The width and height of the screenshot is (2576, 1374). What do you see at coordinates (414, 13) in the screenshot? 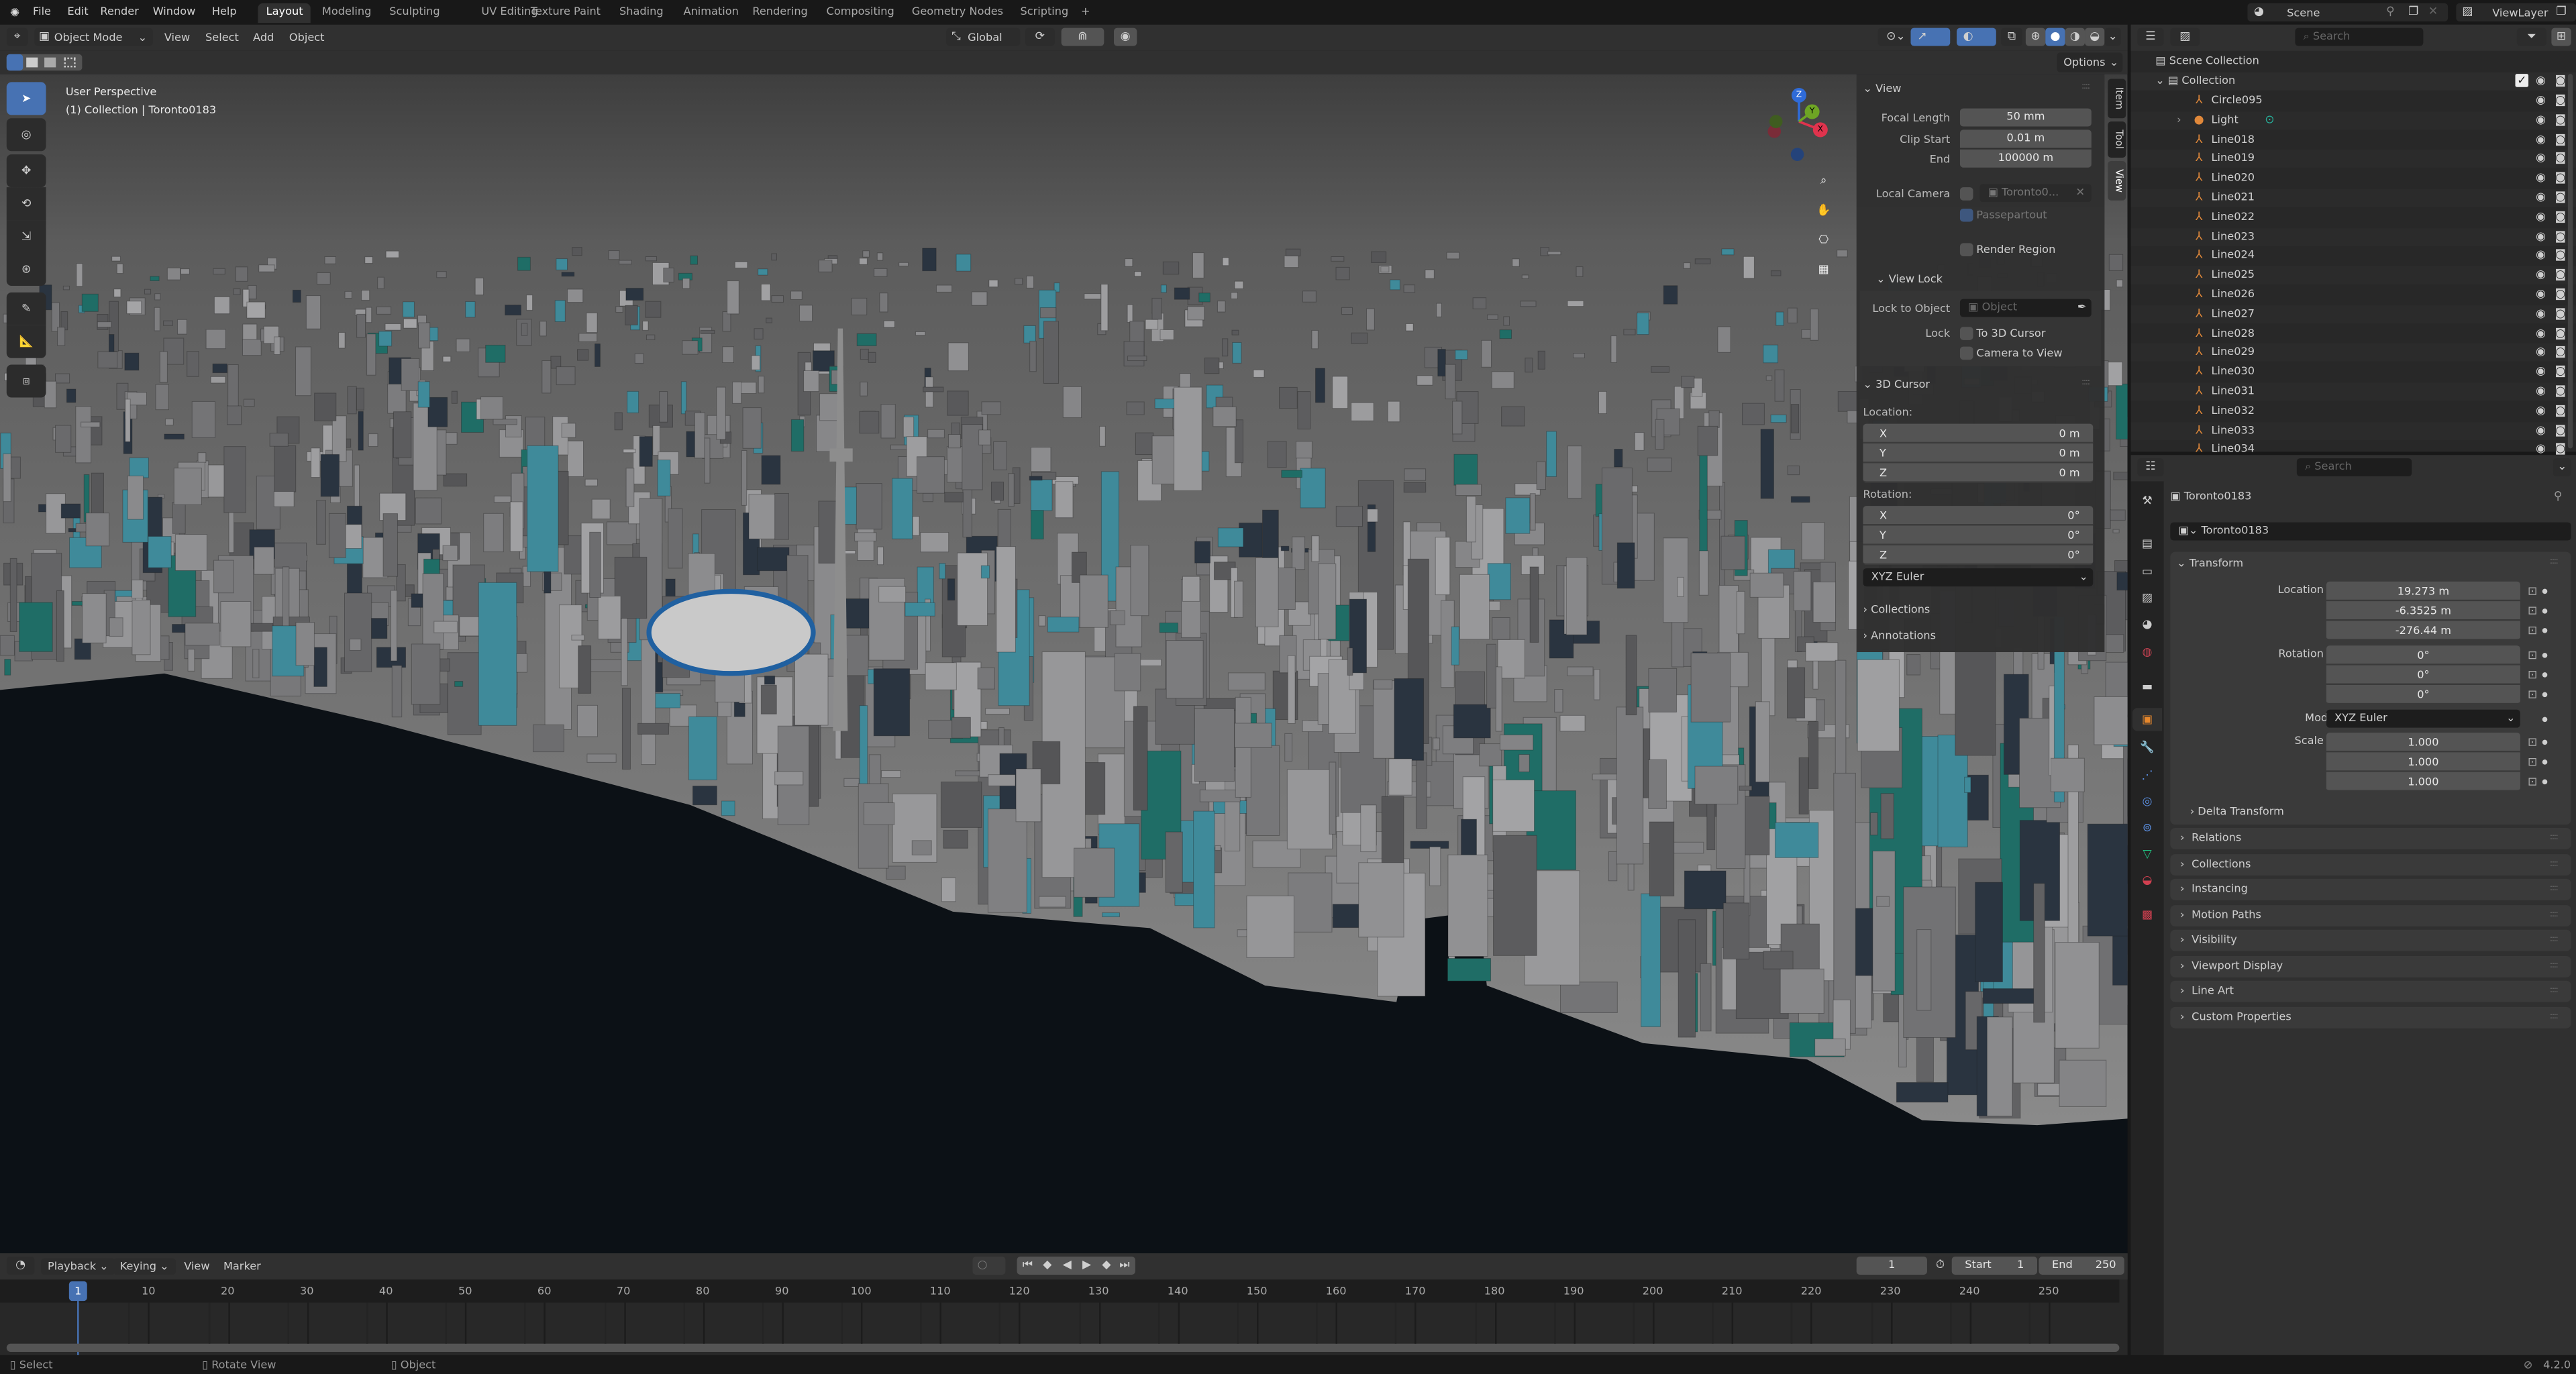
I see `tab-sculpting: Sculpting` at bounding box center [414, 13].